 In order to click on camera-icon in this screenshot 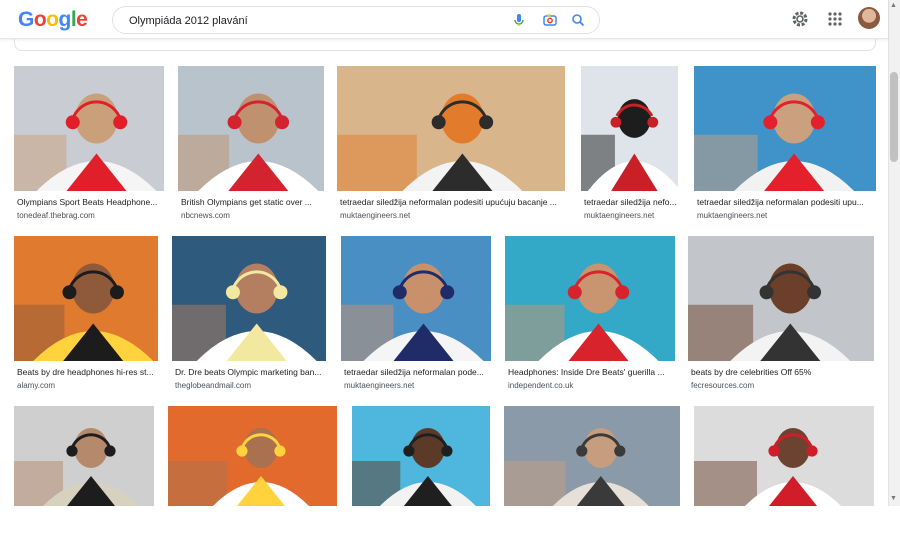, I will do `click(550, 20)`.